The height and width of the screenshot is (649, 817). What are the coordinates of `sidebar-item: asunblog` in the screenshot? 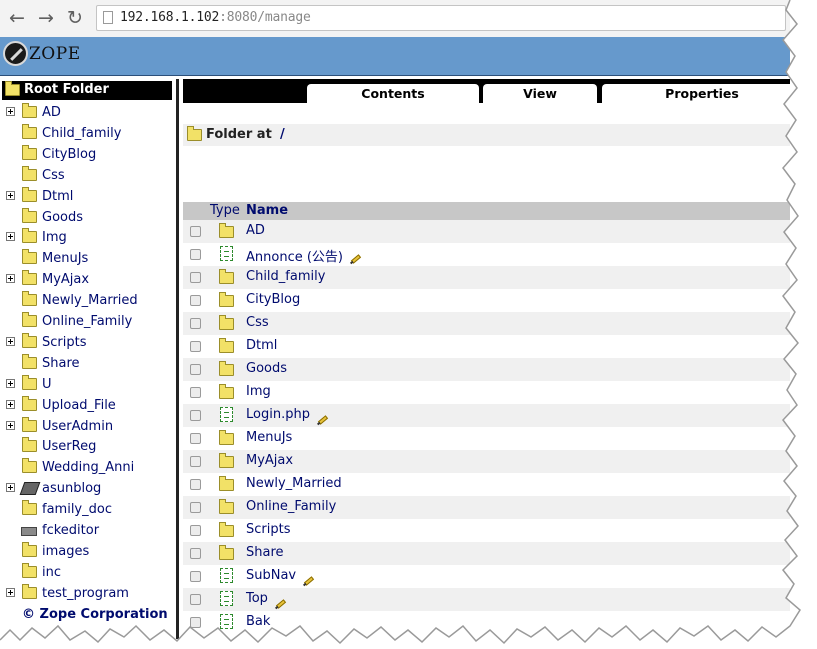 It's located at (88, 489).